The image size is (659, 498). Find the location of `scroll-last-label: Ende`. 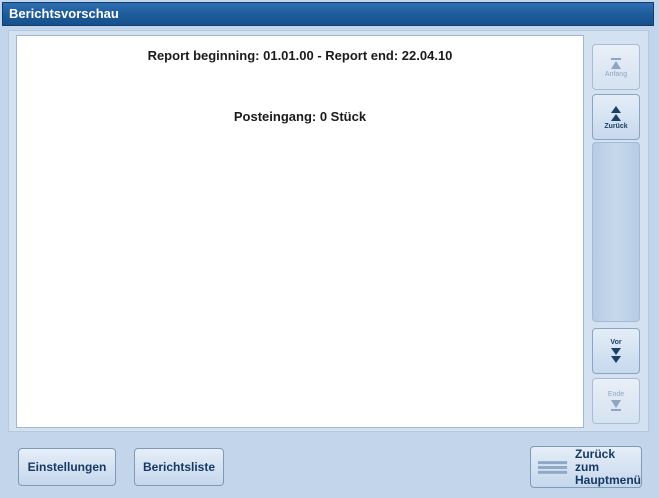

scroll-last-label: Ende is located at coordinates (616, 394).